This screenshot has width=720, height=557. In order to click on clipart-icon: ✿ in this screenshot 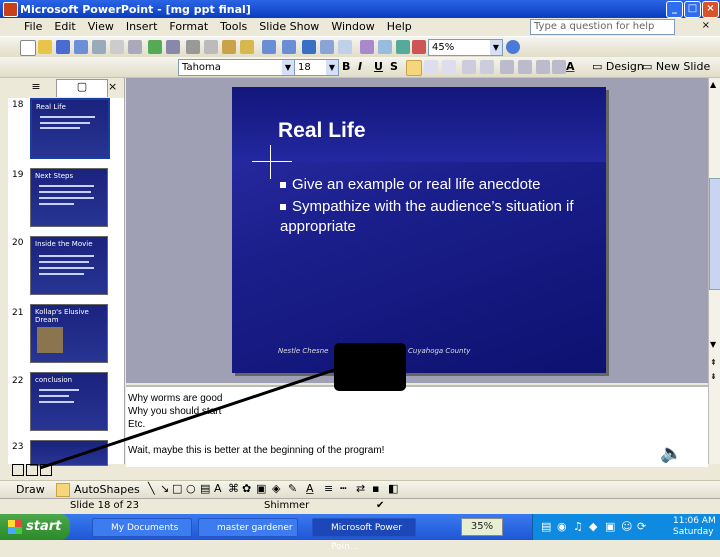, I will do `click(246, 488)`.